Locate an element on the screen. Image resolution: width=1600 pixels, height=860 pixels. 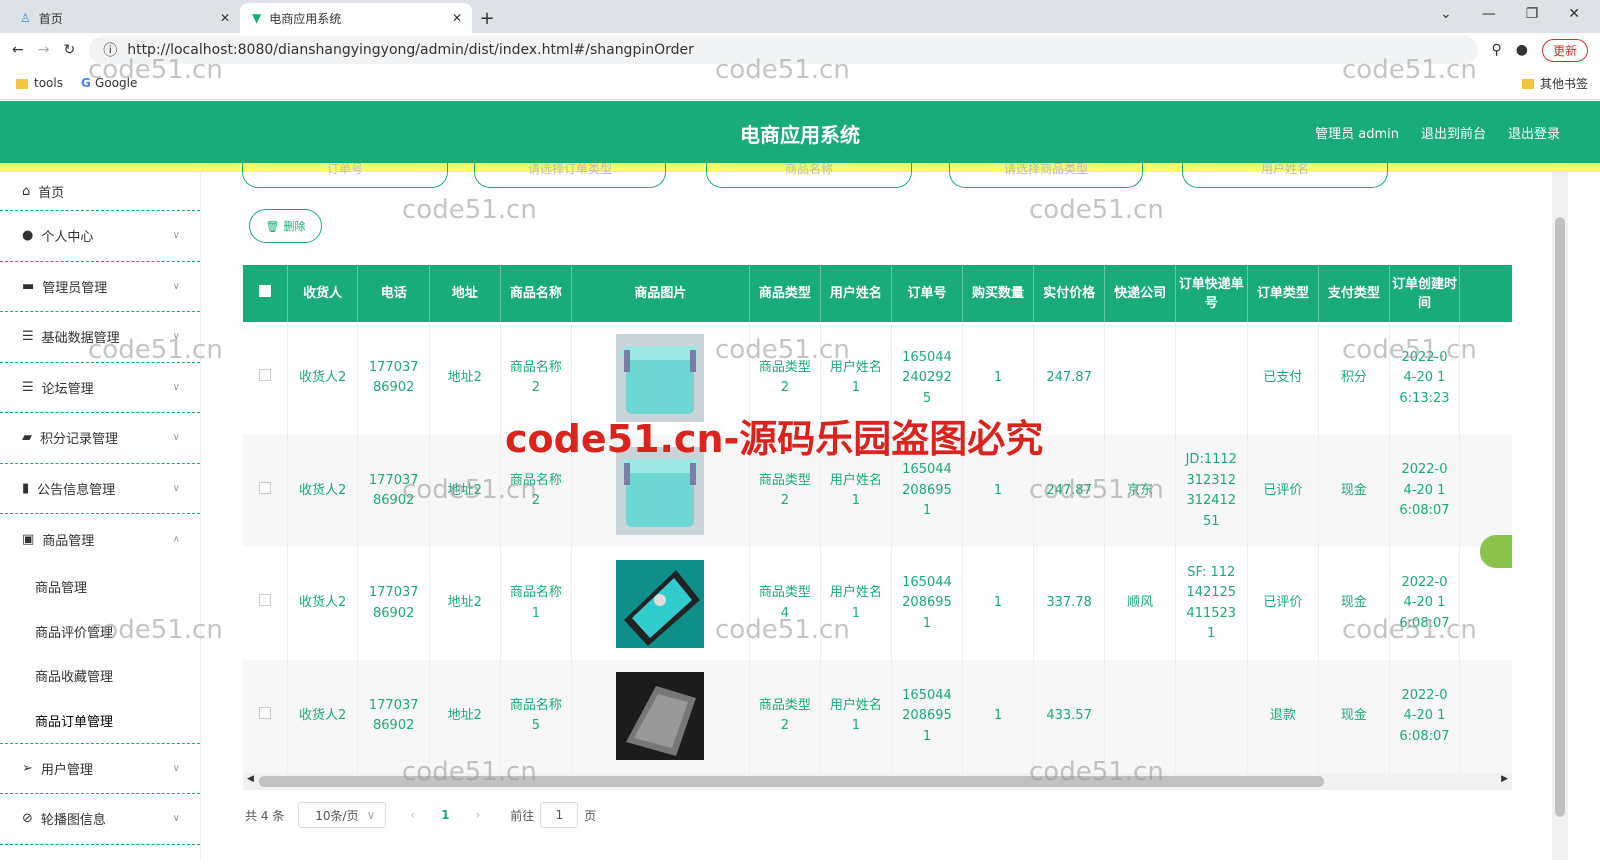
home-icon: ⌂ is located at coordinates (26, 191).